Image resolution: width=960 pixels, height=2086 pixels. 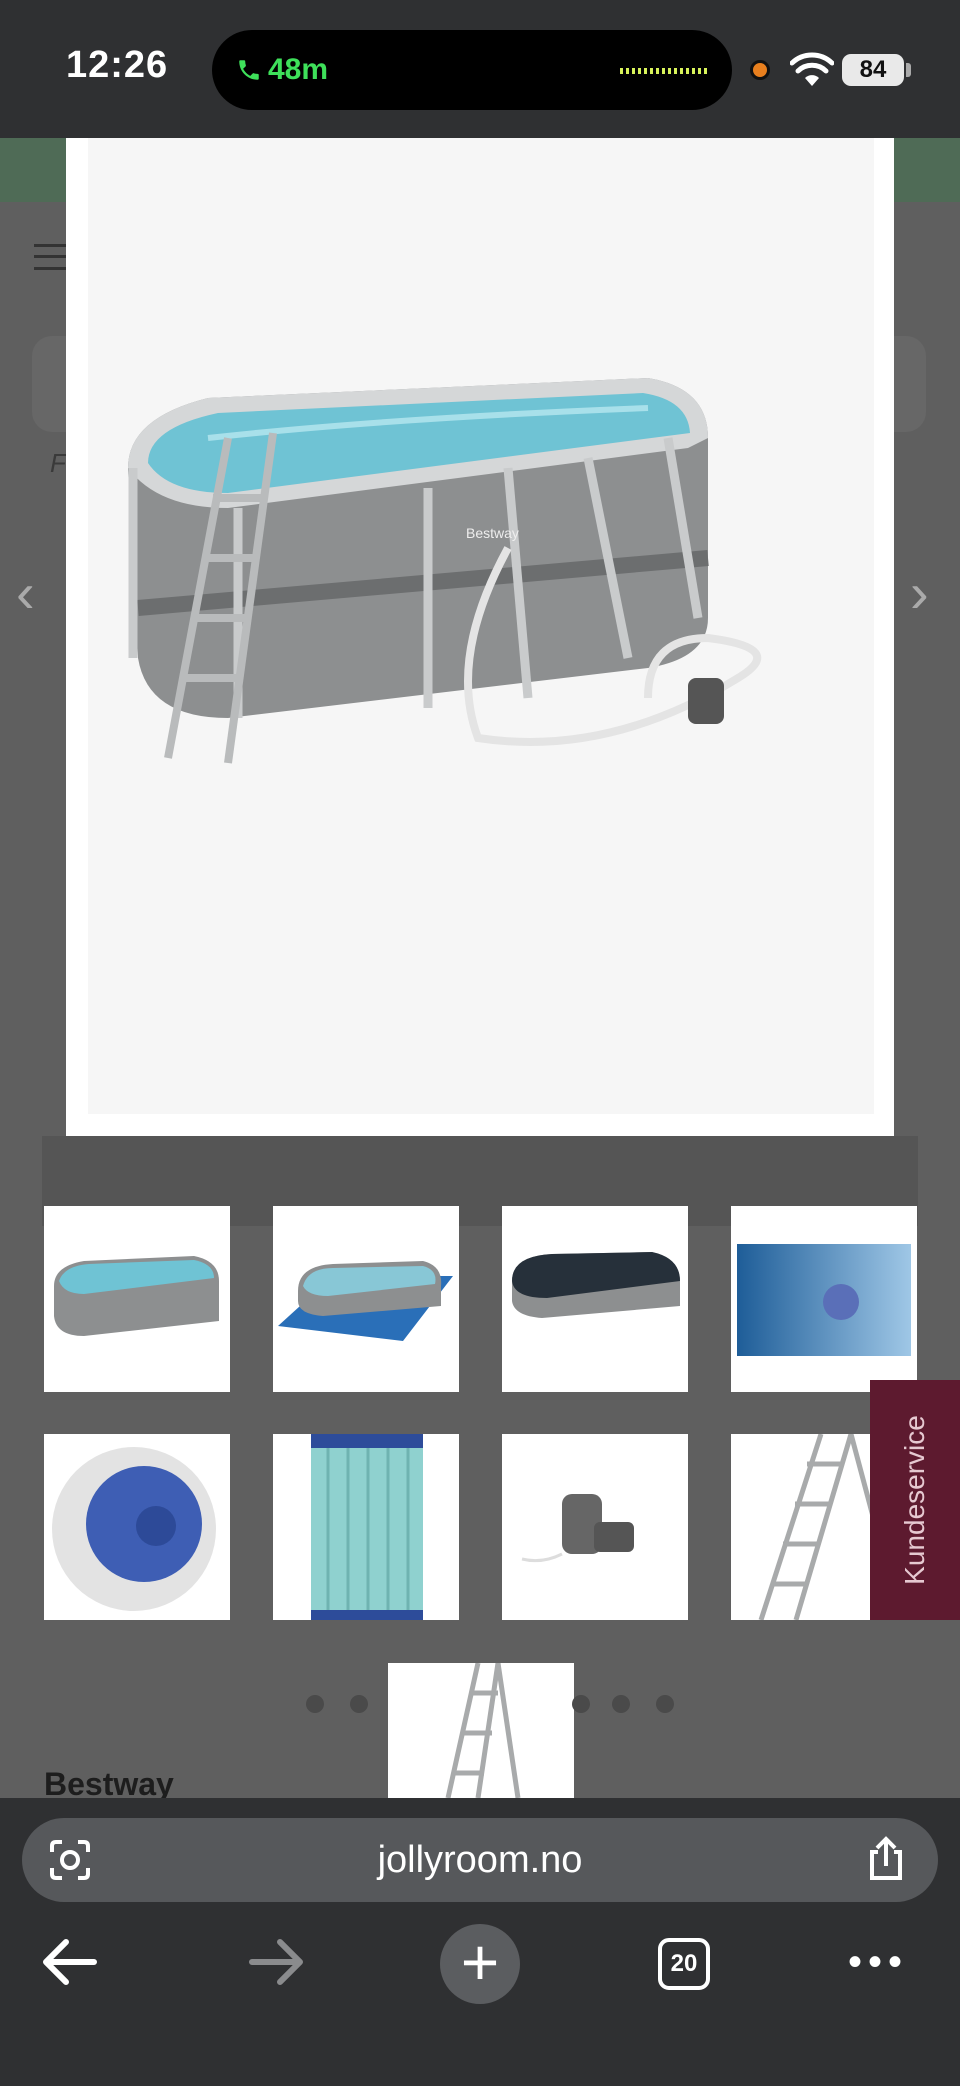 I want to click on filter-cartridge-thumb-image, so click(x=367, y=1527).